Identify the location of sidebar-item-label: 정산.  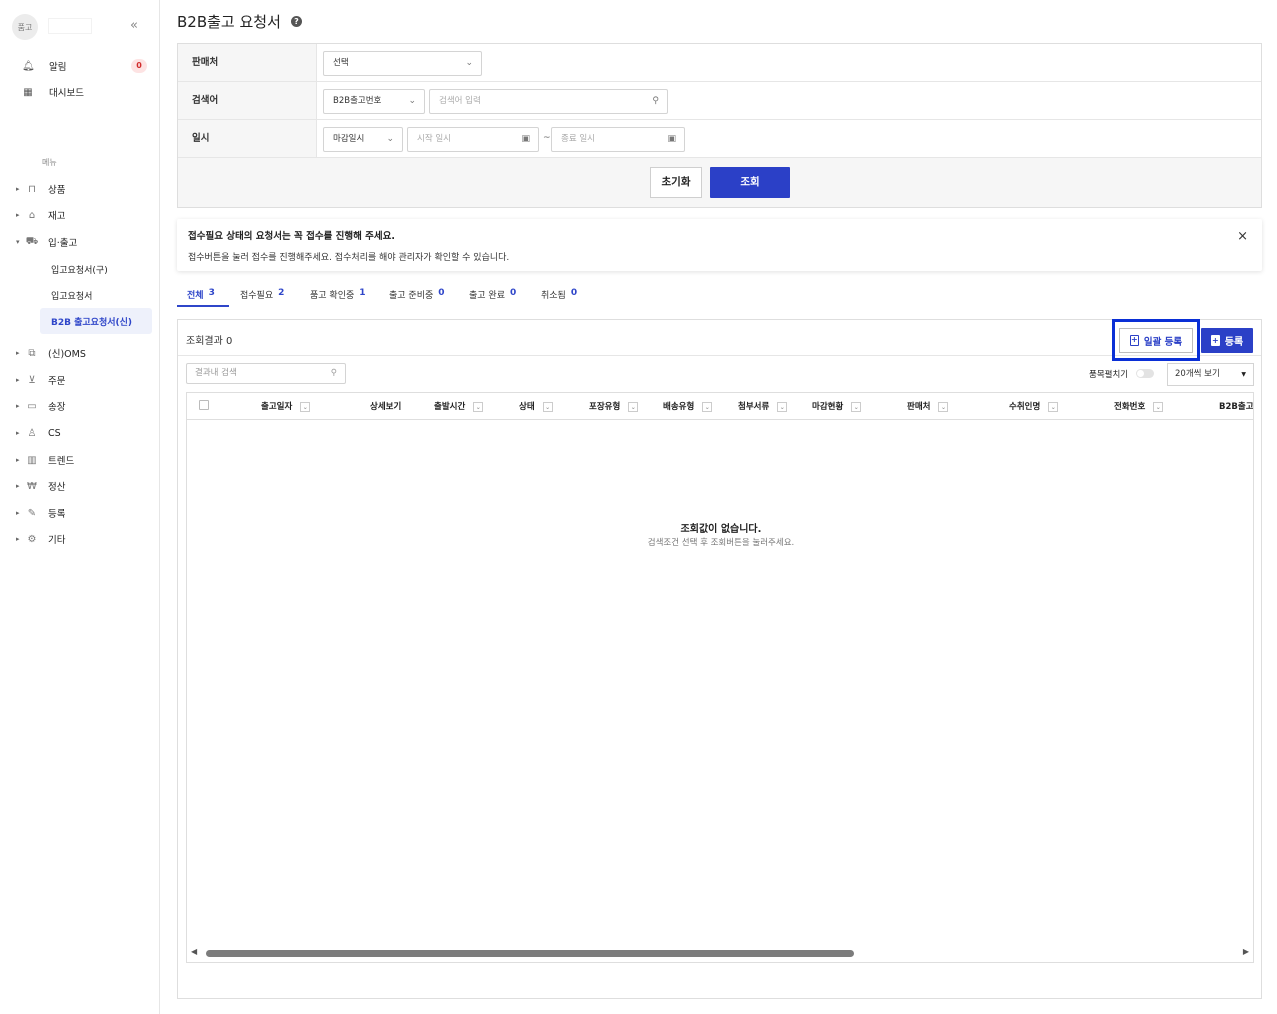
(57, 487).